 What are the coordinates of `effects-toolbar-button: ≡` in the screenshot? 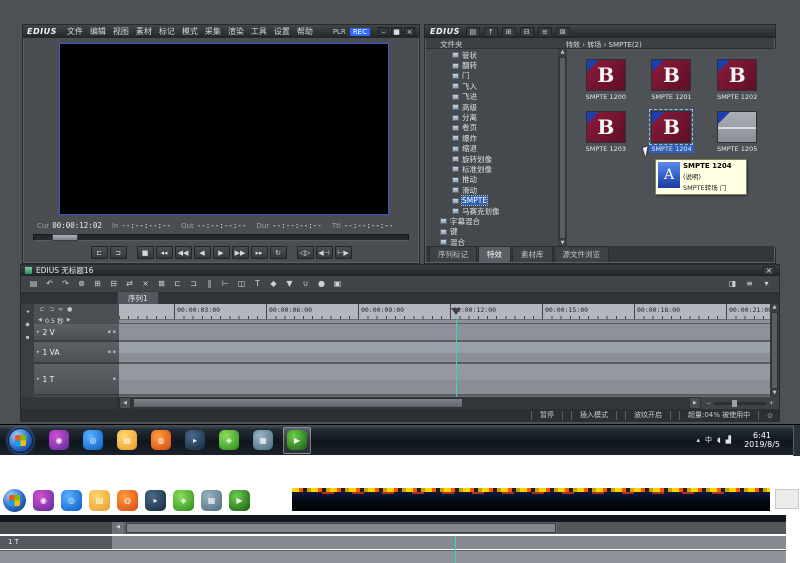 It's located at (544, 31).